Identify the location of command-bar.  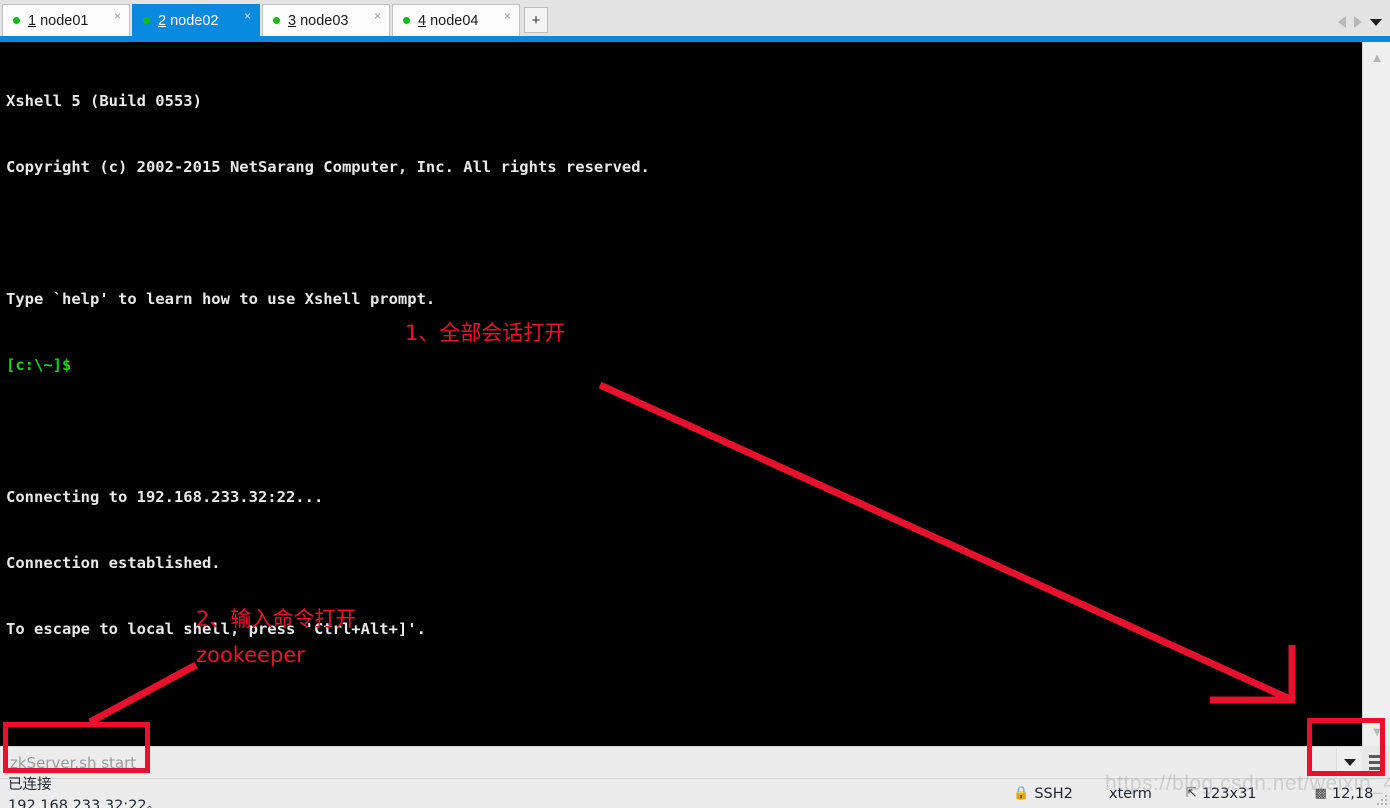
(681, 762).